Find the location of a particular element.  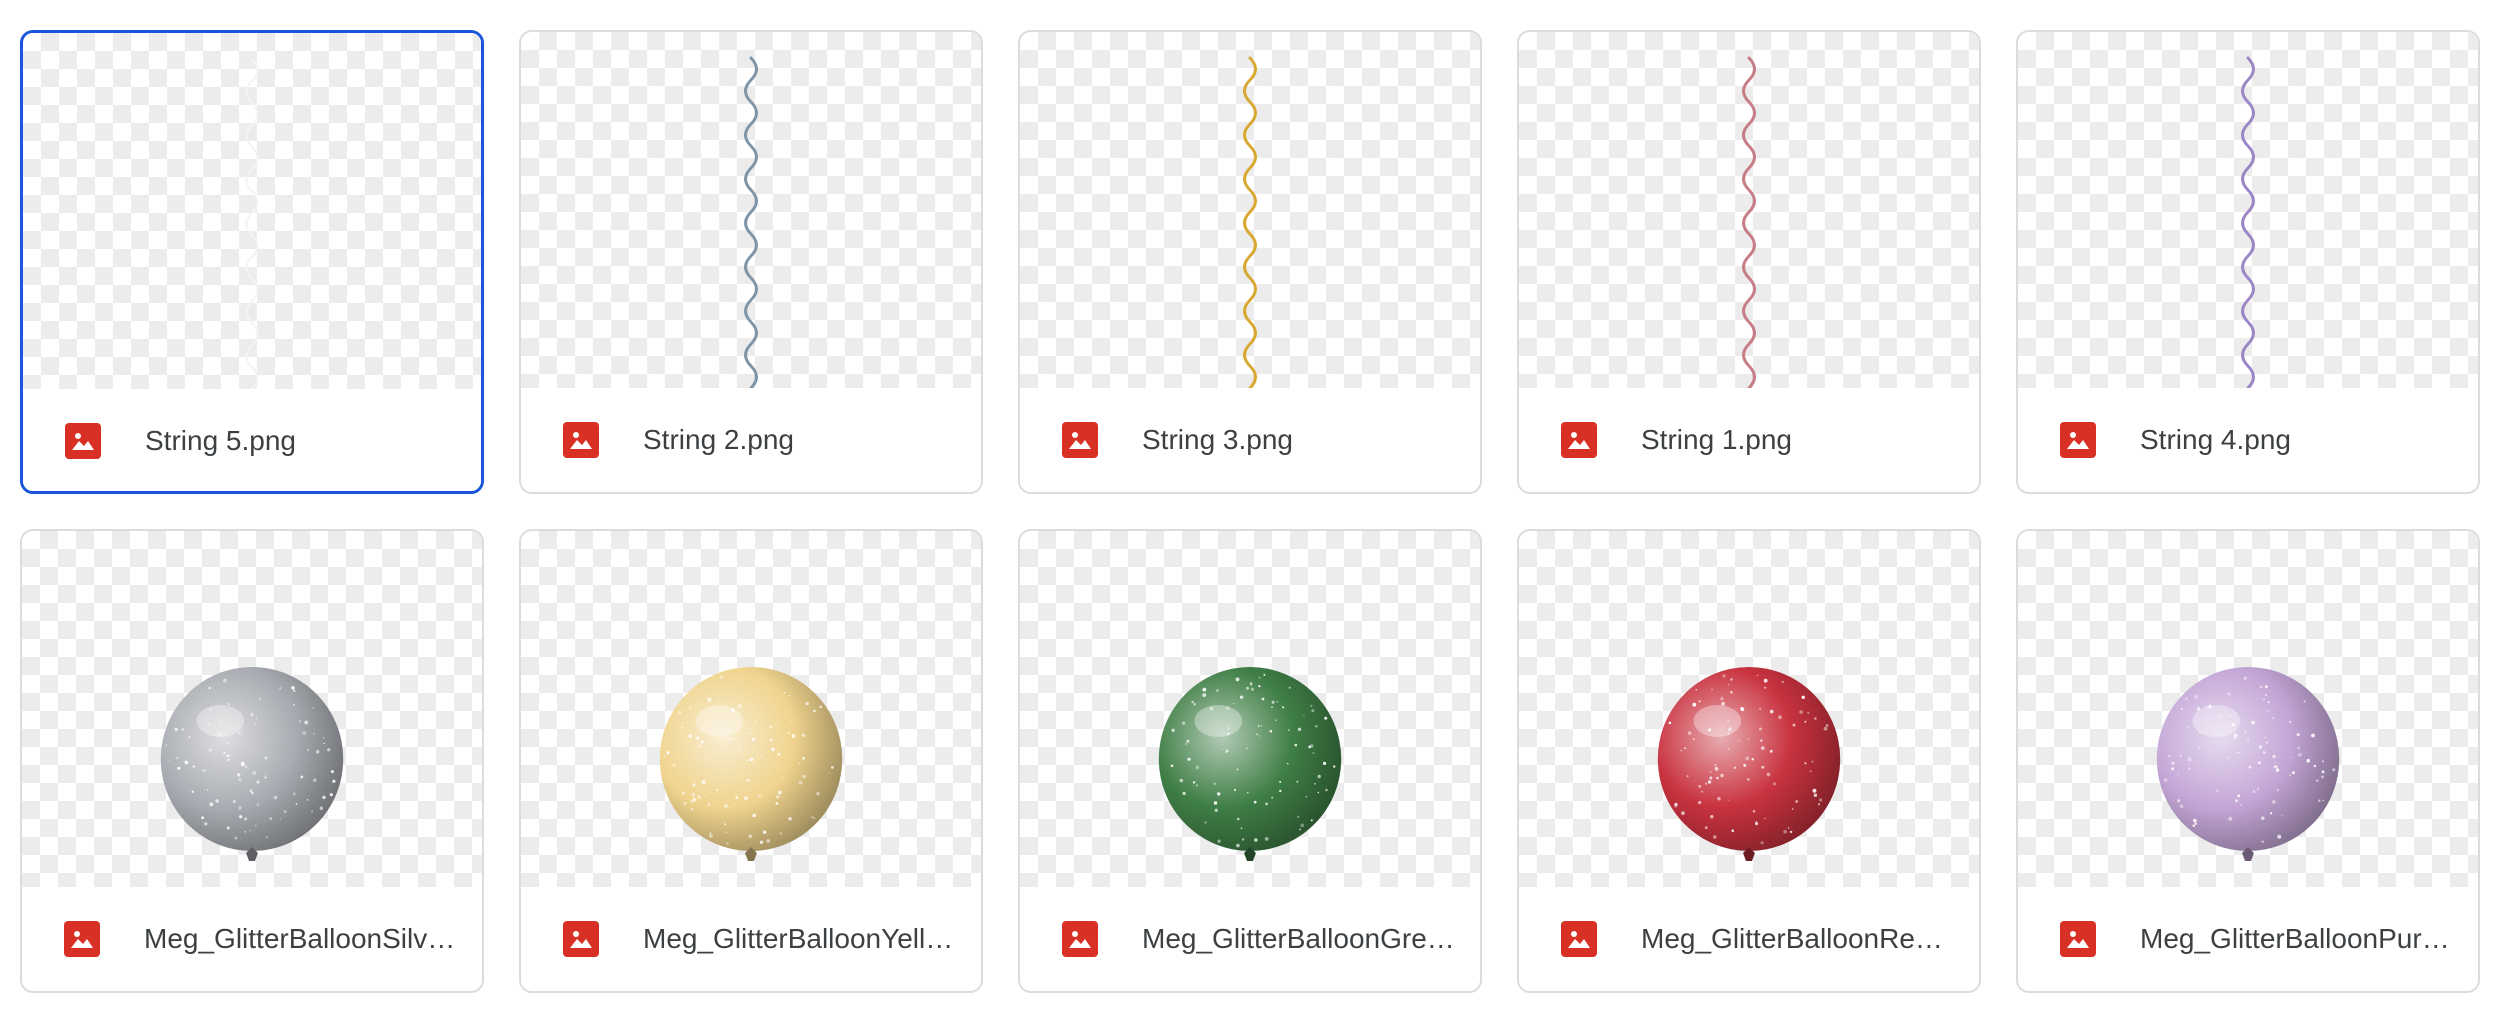

file-caption: String 4.png is located at coordinates (2248, 440).